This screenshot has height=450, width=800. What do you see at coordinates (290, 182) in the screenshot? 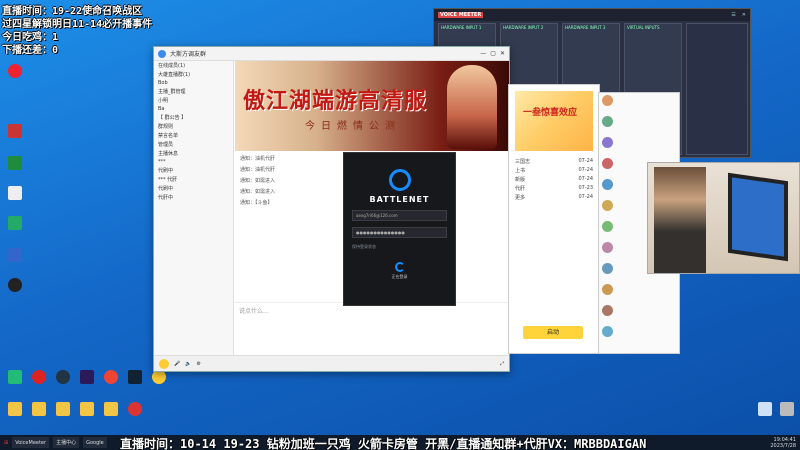
I see `message-list: 通知：油机代肝 通知：油机代肝 通知：如需进入 通知：如需进入 通知：【斗鱼】` at bounding box center [290, 182].